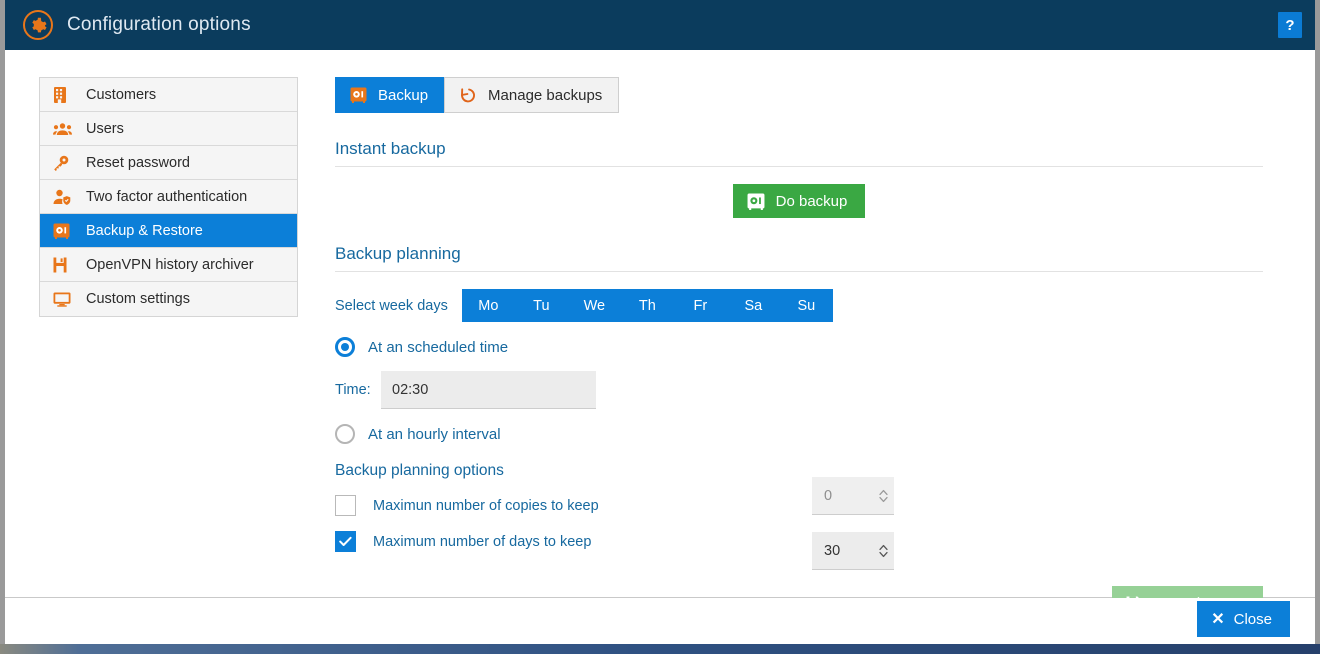  I want to click on do-backup-row: Do backup, so click(799, 201).